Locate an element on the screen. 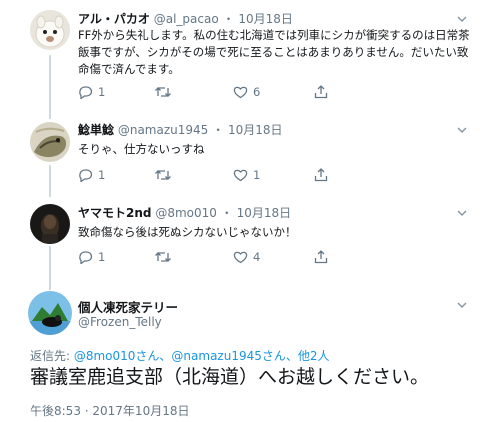  like-button: 6 is located at coordinates (246, 92).